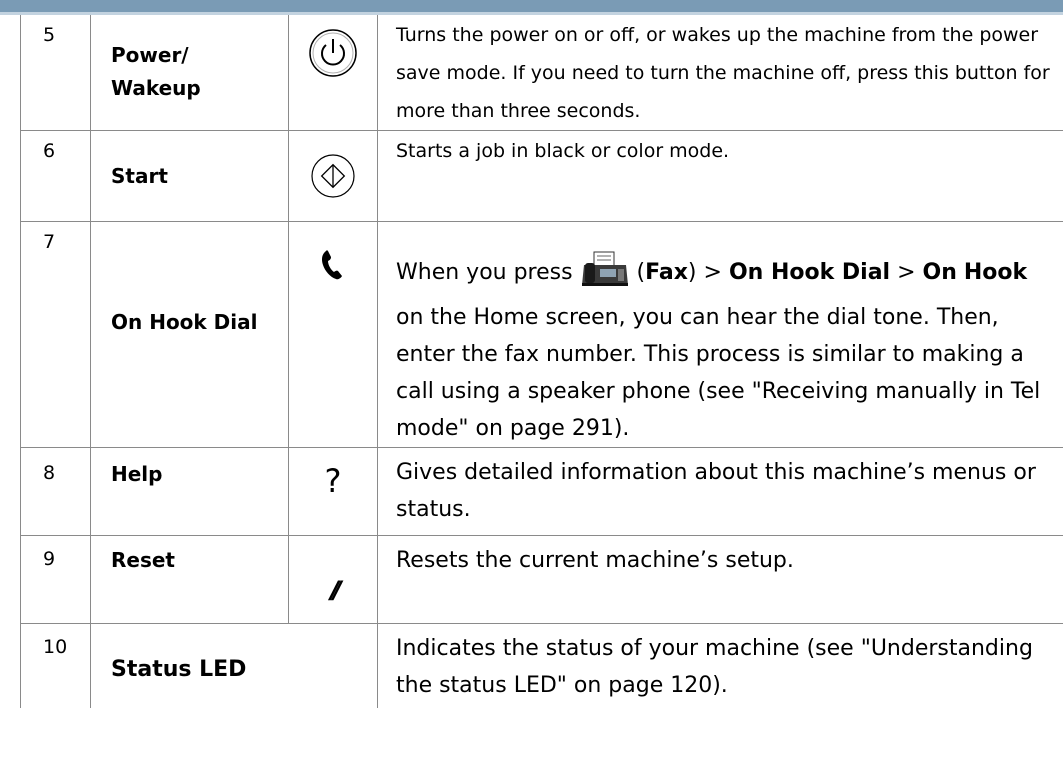 Image resolution: width=1063 pixels, height=777 pixels. I want to click on row-number: 10, so click(55, 665).